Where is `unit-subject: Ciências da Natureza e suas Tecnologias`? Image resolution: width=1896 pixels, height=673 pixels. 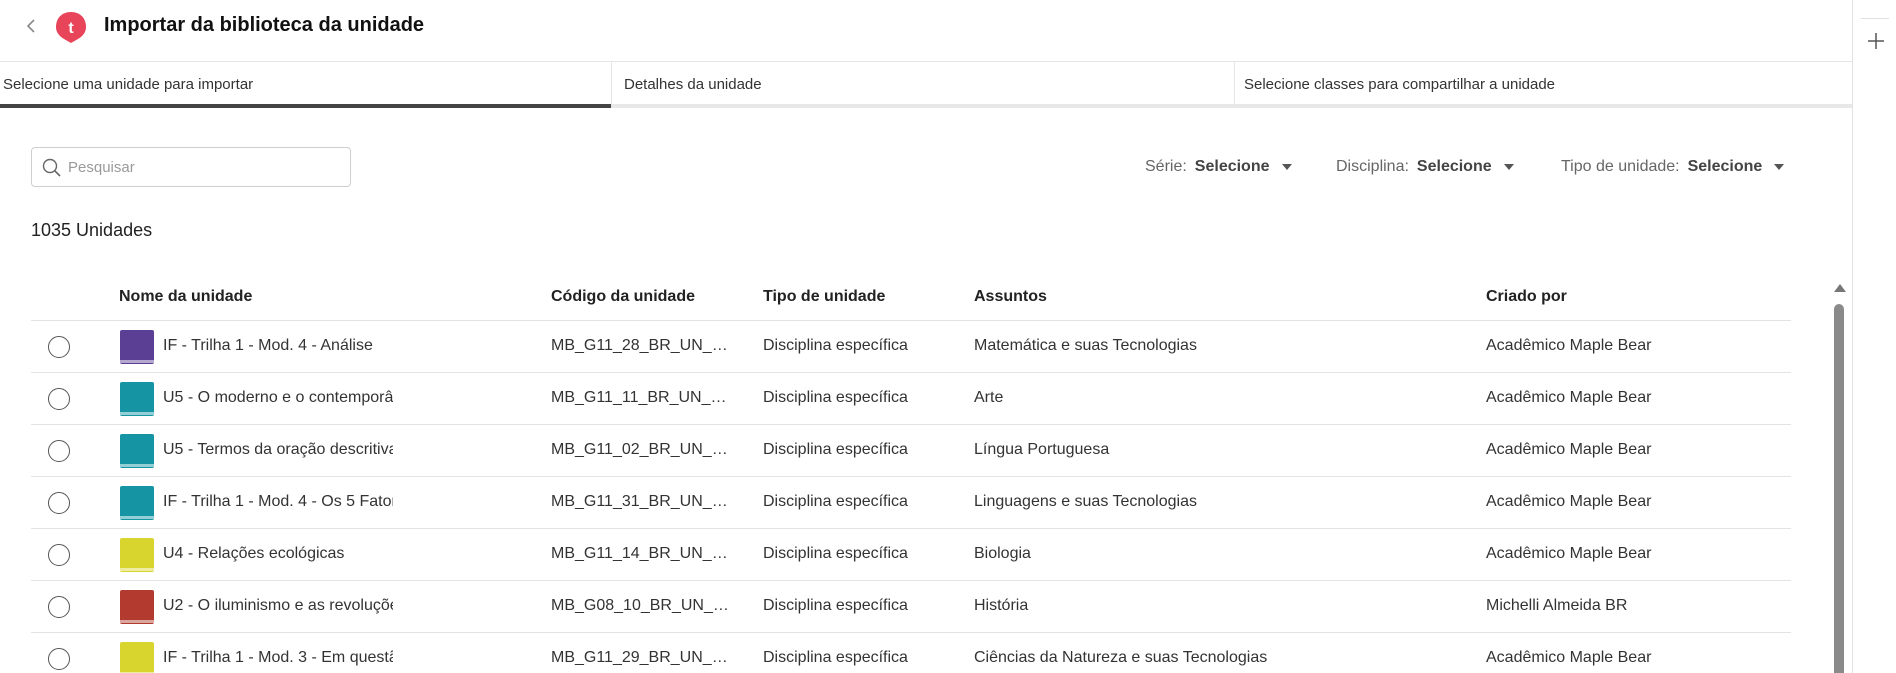 unit-subject: Ciências da Natureza e suas Tecnologias is located at coordinates (1121, 657).